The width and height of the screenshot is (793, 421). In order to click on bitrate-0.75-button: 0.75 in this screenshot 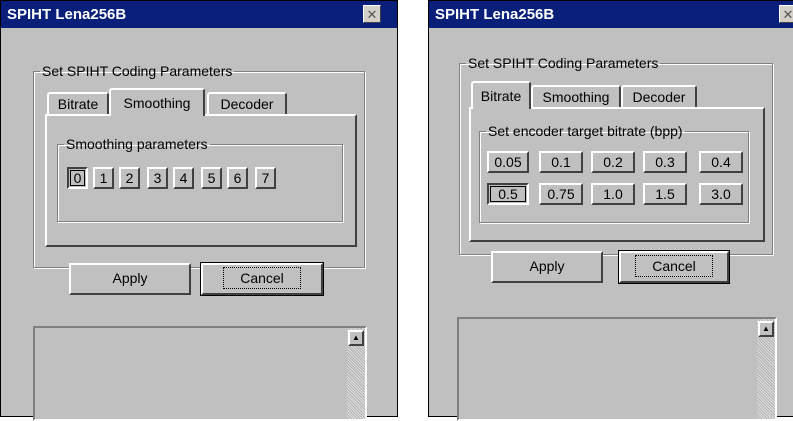, I will do `click(561, 194)`.